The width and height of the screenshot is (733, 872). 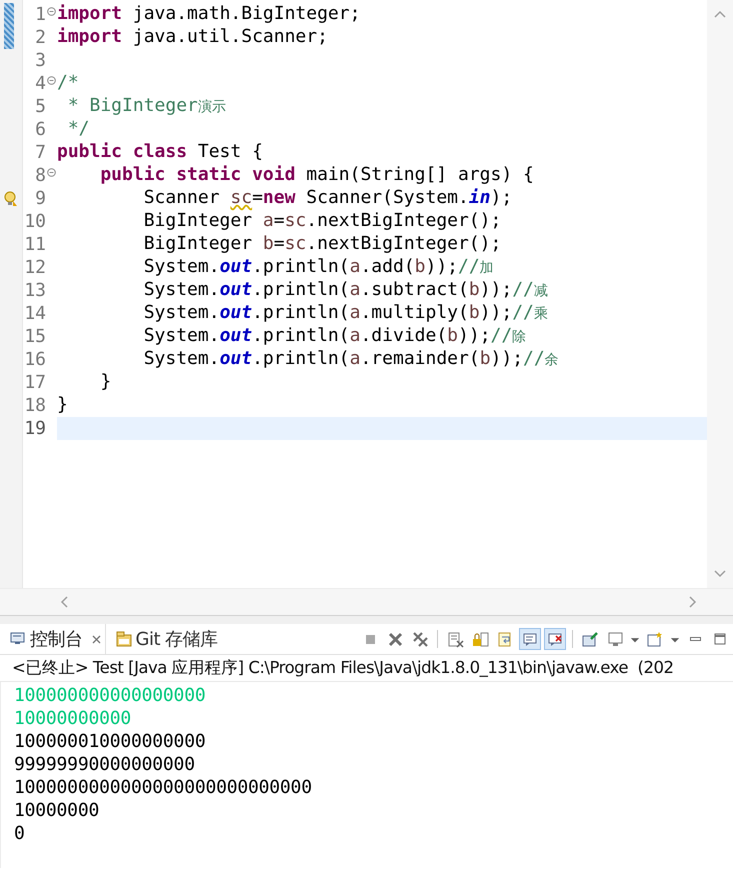 What do you see at coordinates (64, 602) in the screenshot?
I see `scroll-left-icon` at bounding box center [64, 602].